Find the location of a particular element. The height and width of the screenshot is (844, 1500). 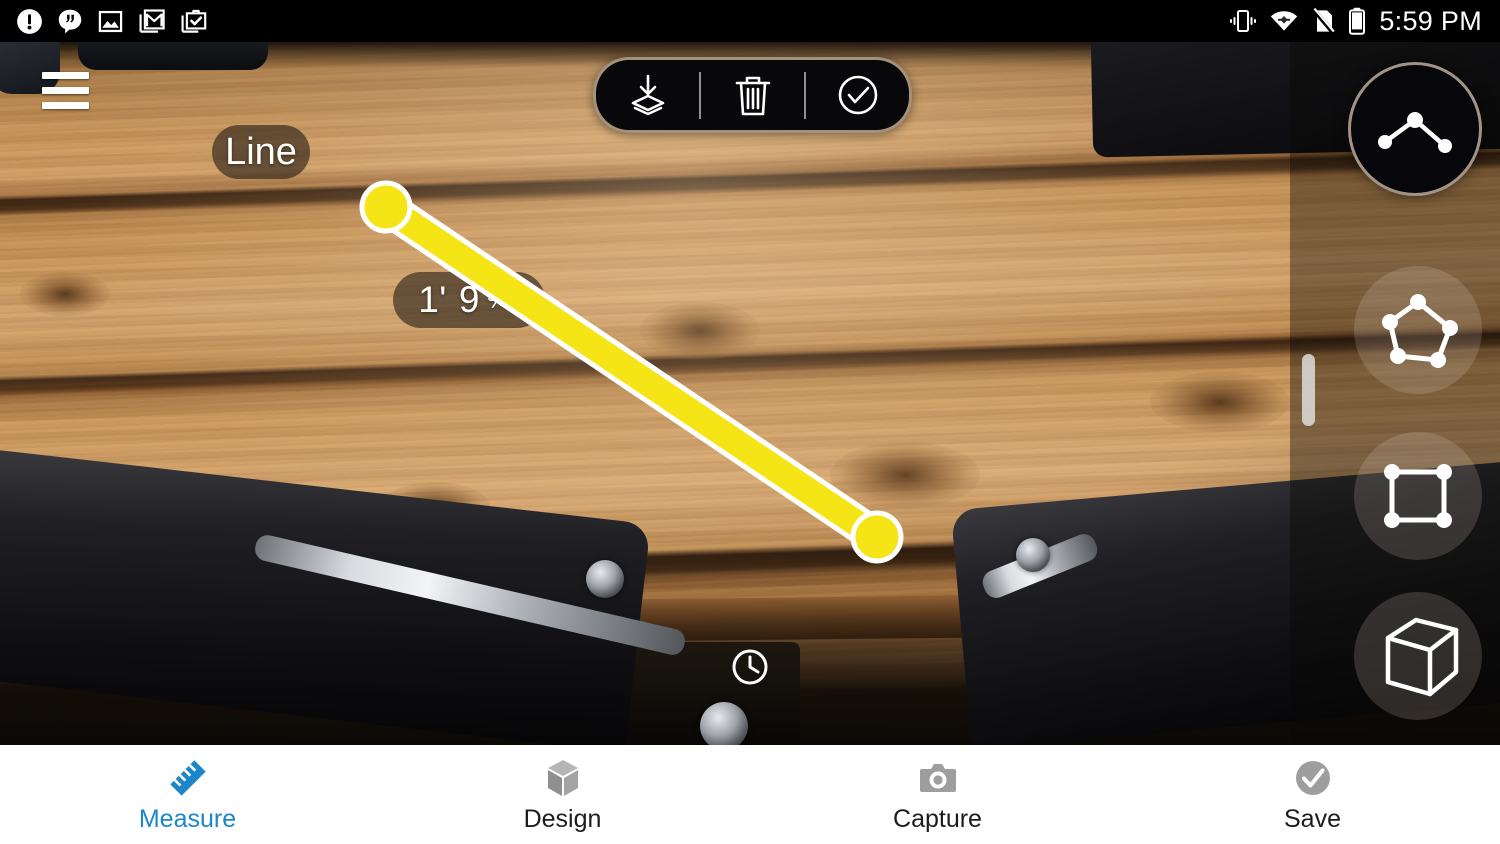

delete-button is located at coordinates (752, 95).